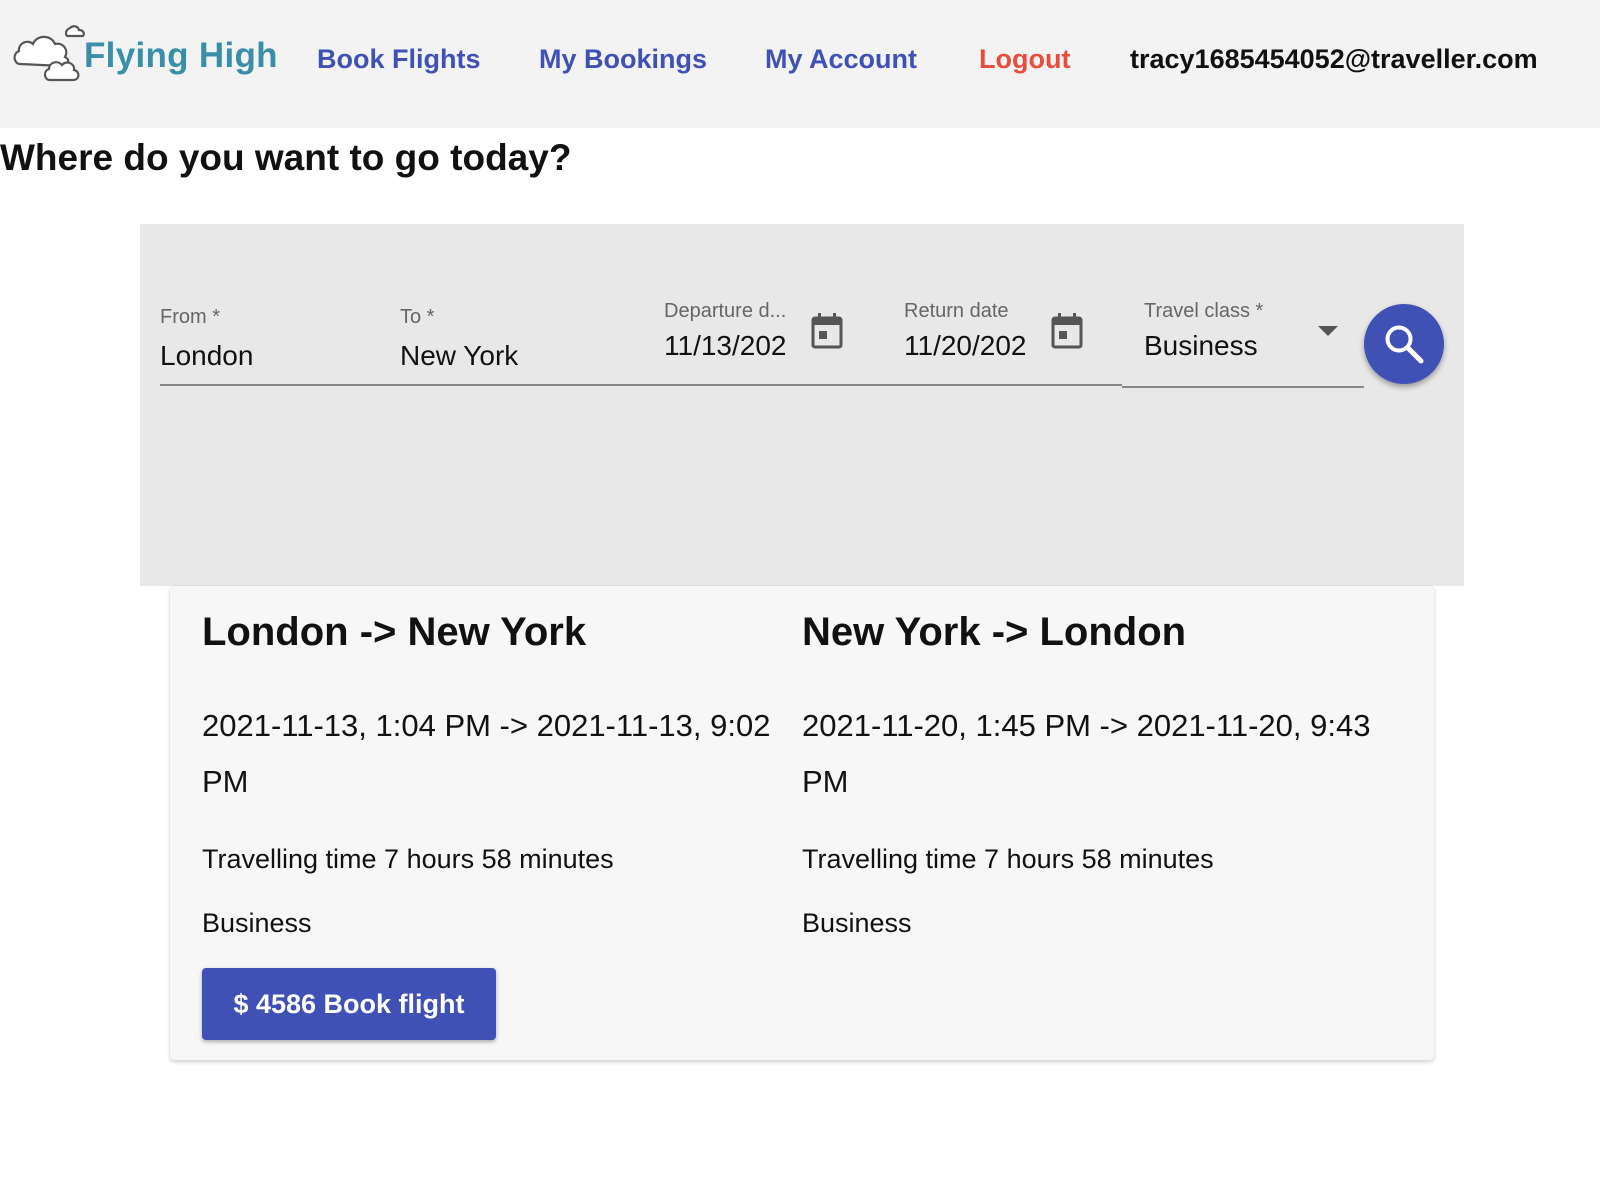  What do you see at coordinates (417, 317) in the screenshot?
I see `to-label: To *` at bounding box center [417, 317].